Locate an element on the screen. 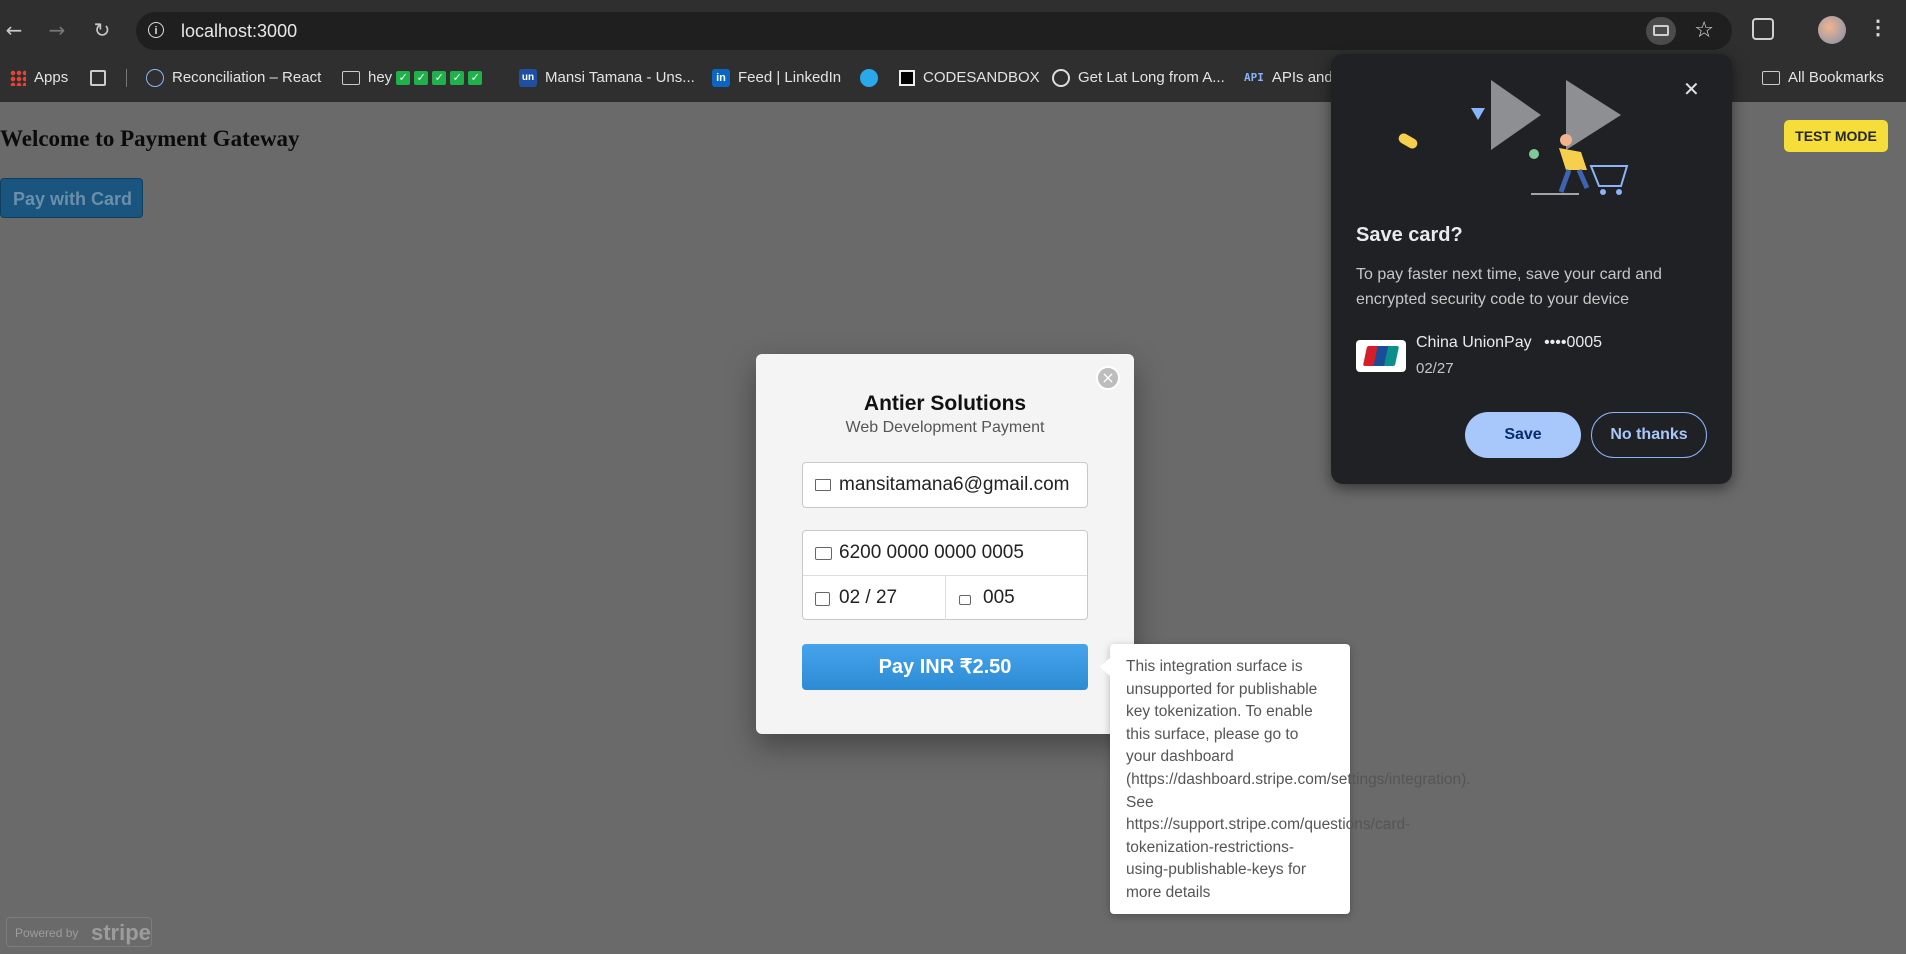 The height and width of the screenshot is (954, 1906). pay-with-card-button: Pay with Card is located at coordinates (71, 198).